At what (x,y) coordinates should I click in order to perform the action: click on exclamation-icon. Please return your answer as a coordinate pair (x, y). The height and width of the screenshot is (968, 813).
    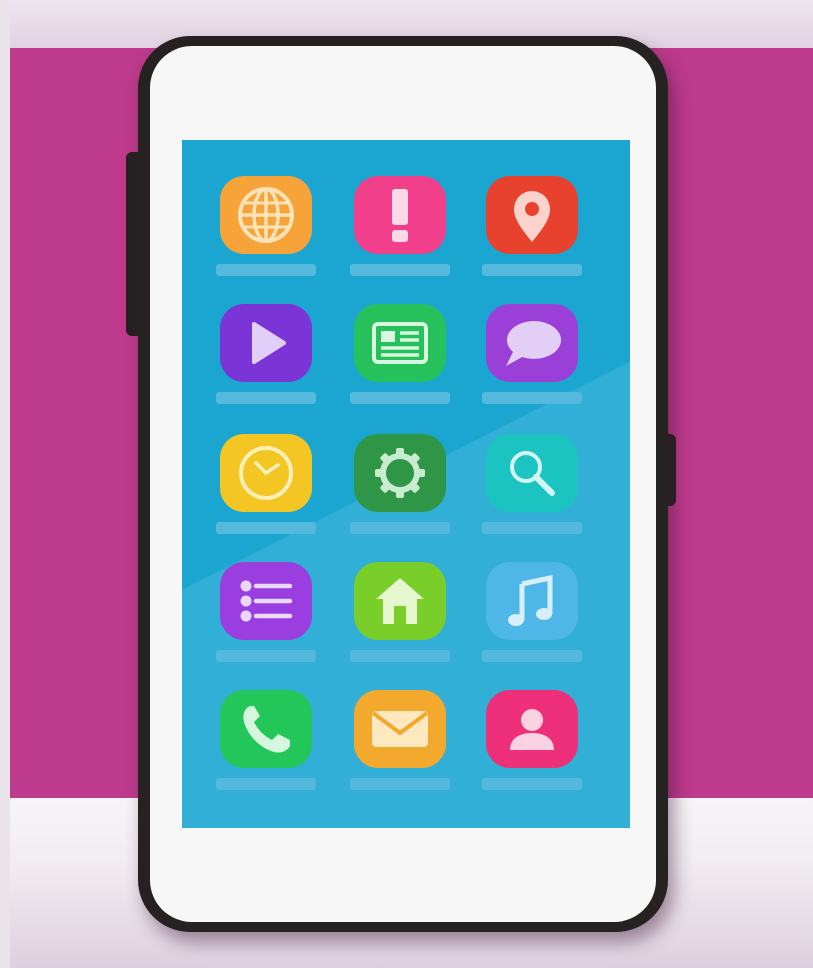
    Looking at the image, I should click on (400, 215).